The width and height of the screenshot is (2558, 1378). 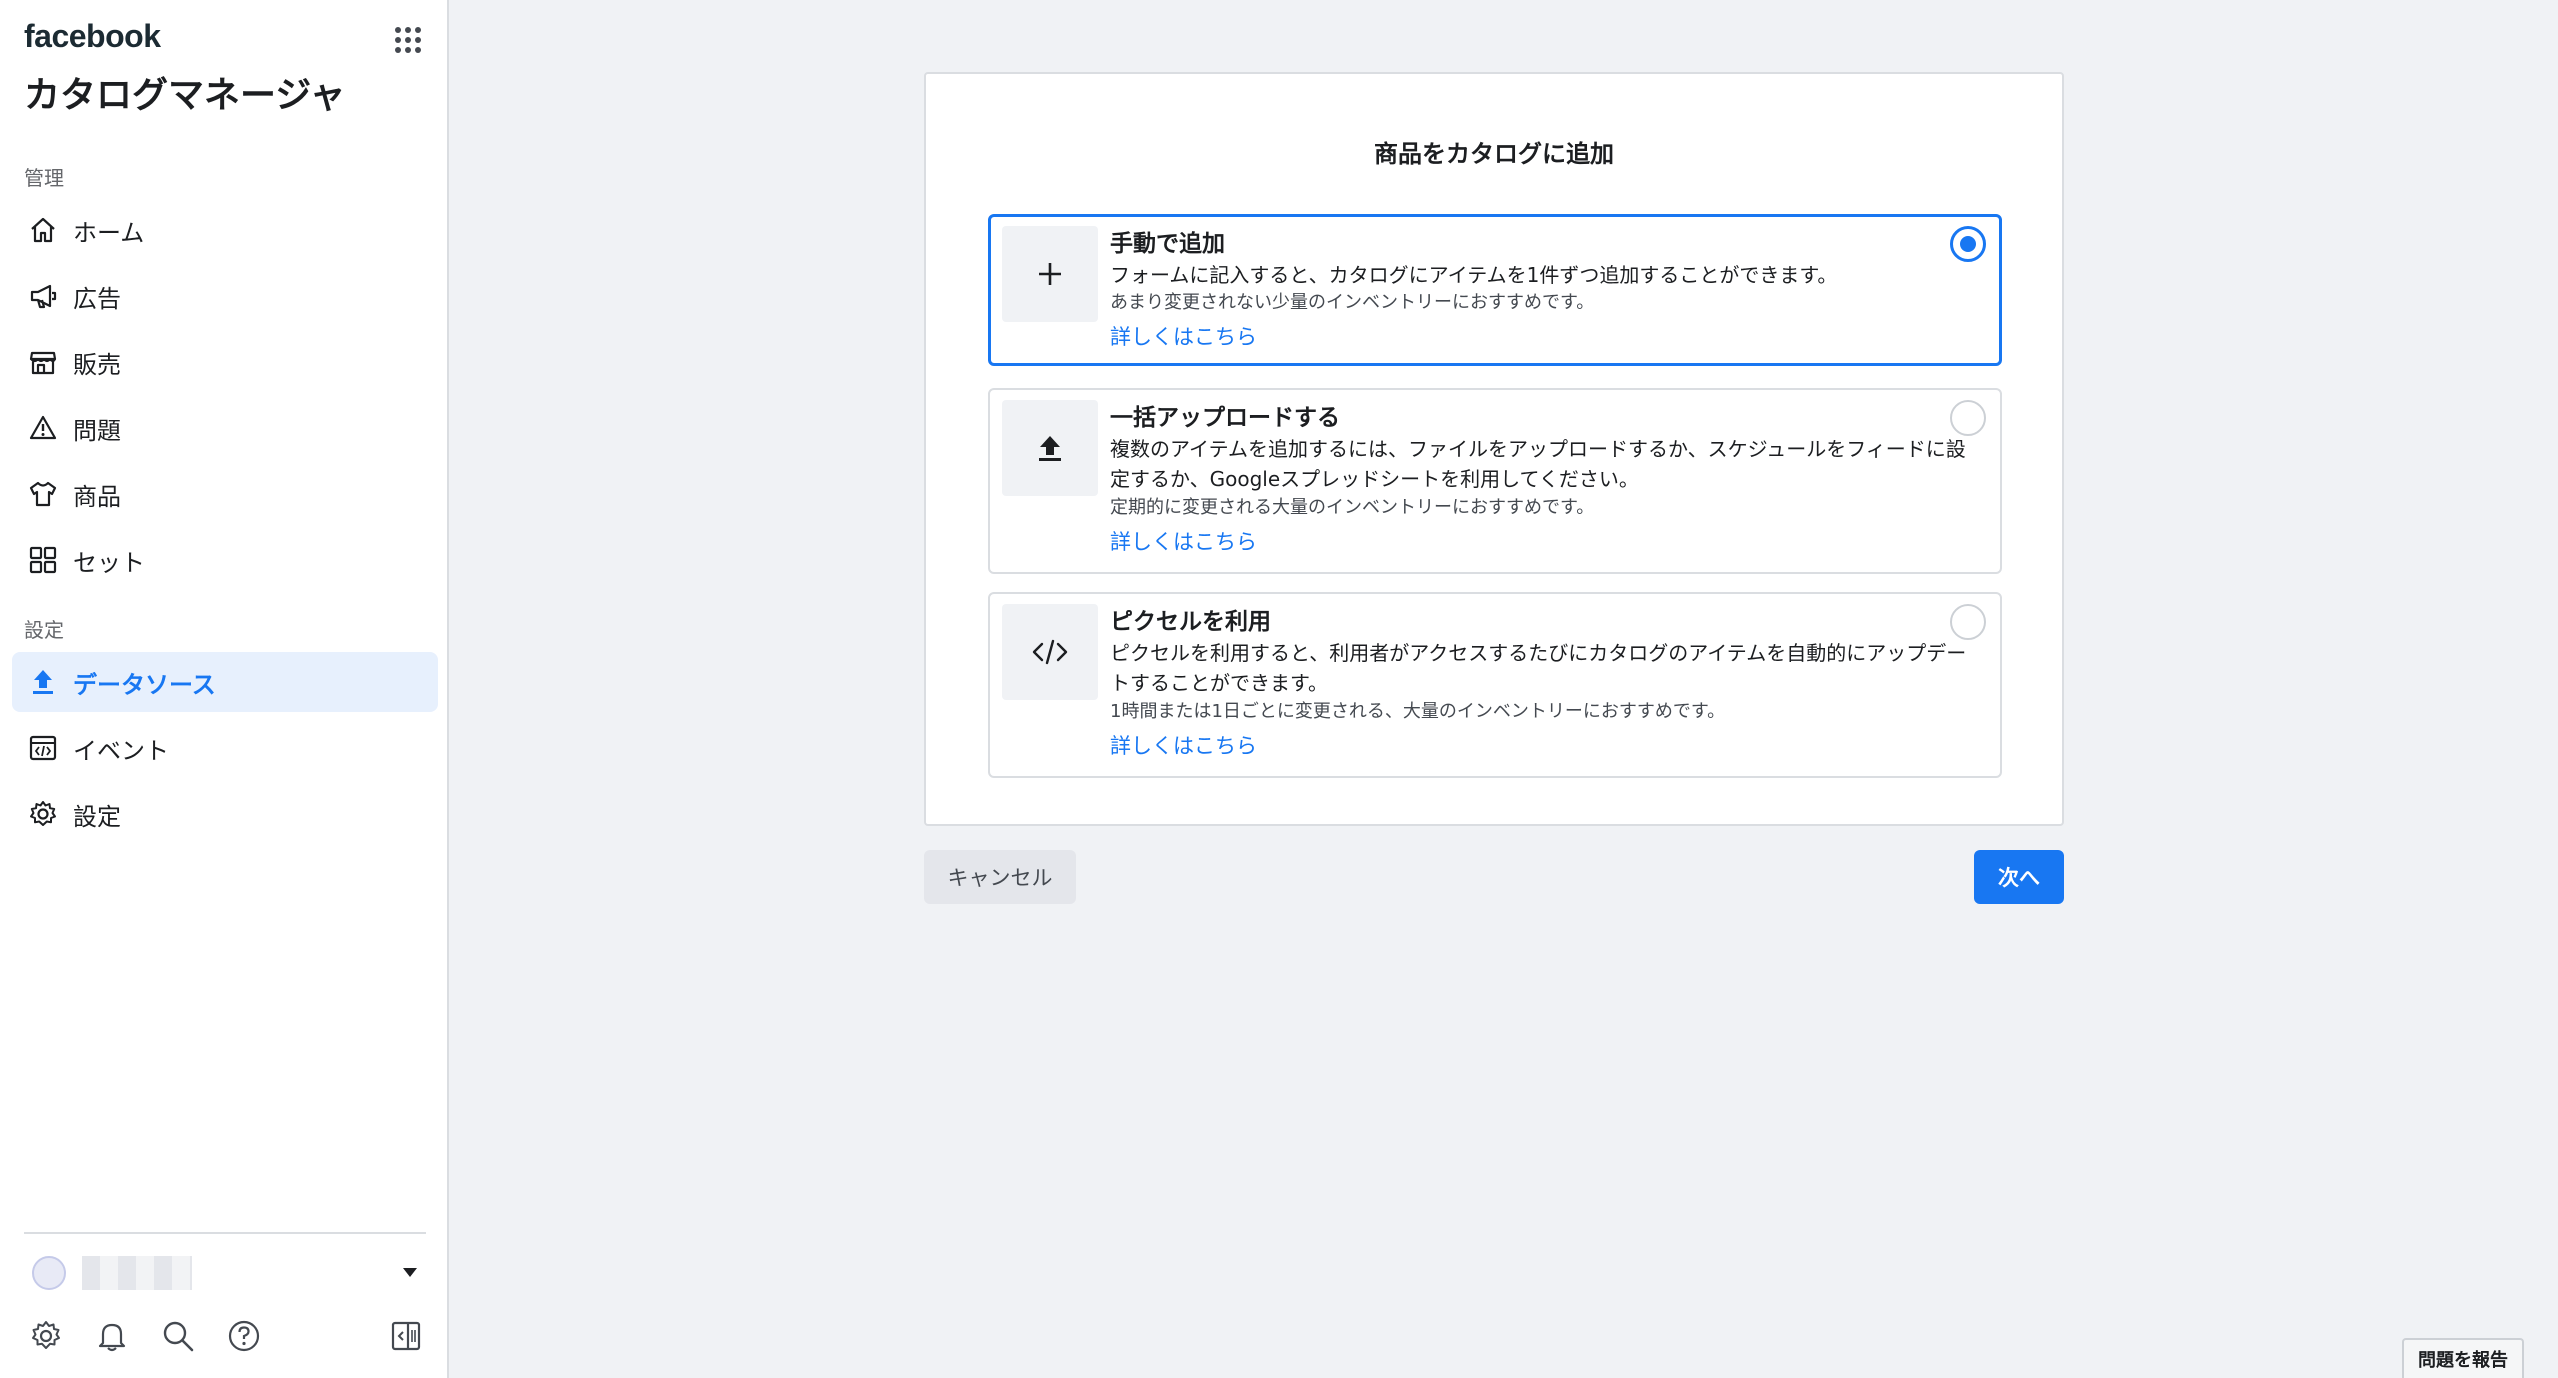 I want to click on section-label-settings: 設定, so click(x=44, y=630).